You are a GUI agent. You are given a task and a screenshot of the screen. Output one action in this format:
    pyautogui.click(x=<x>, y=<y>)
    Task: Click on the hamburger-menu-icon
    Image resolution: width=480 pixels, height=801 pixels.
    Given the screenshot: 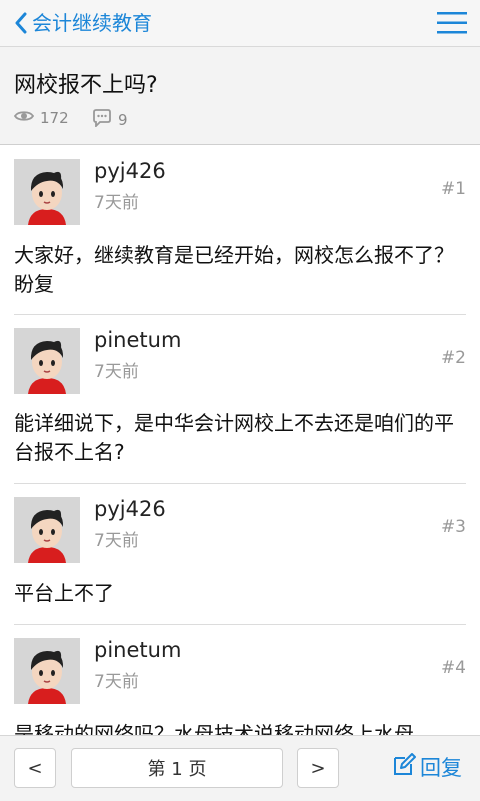 What is the action you would take?
    pyautogui.click(x=452, y=27)
    